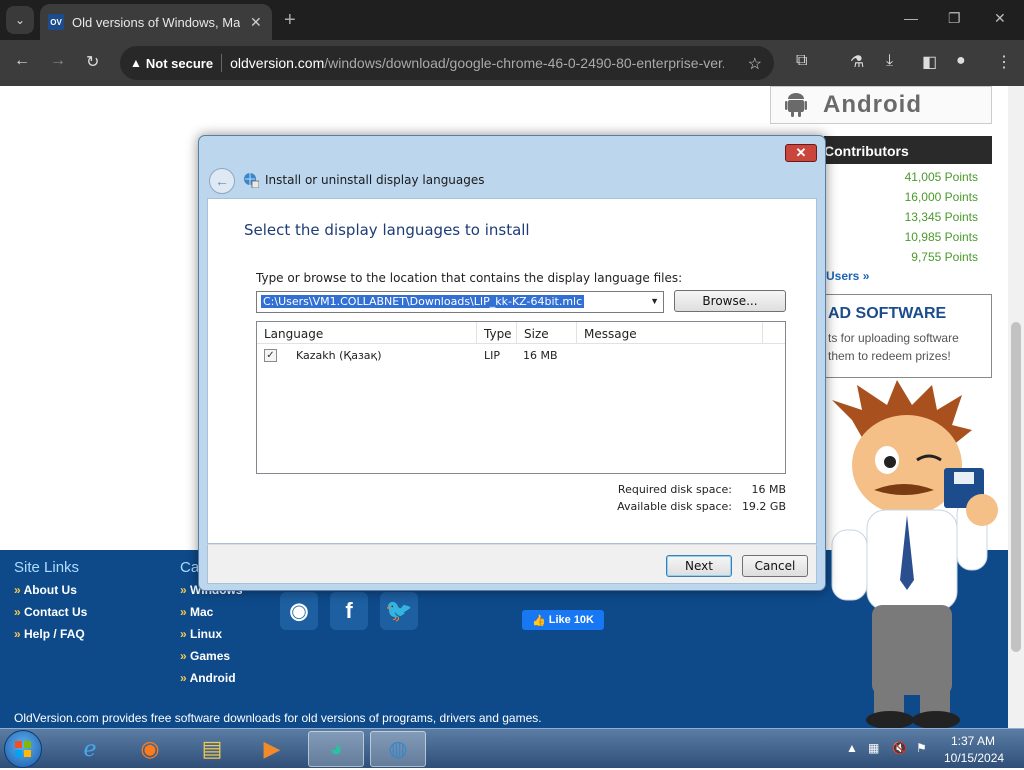 The height and width of the screenshot is (770, 1024). I want to click on windows-logo-icon, so click(23, 749).